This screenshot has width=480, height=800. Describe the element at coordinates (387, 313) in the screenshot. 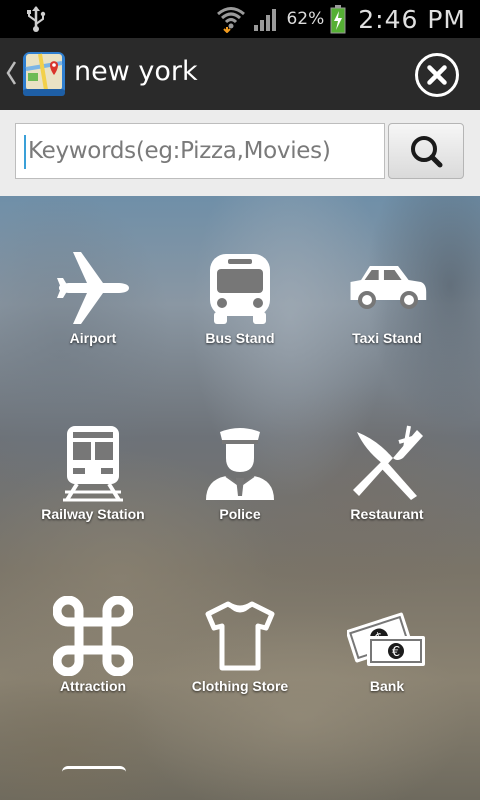

I see `category-taxi-stand: Taxi Stand` at that location.